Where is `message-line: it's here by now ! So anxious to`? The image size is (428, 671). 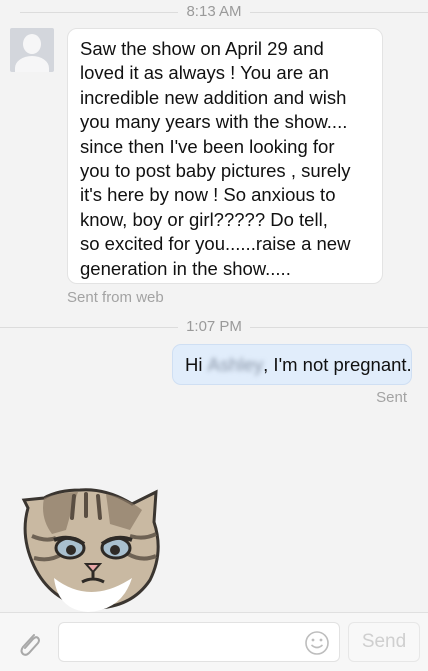
message-line: it's here by now ! So anxious to is located at coordinates (208, 195).